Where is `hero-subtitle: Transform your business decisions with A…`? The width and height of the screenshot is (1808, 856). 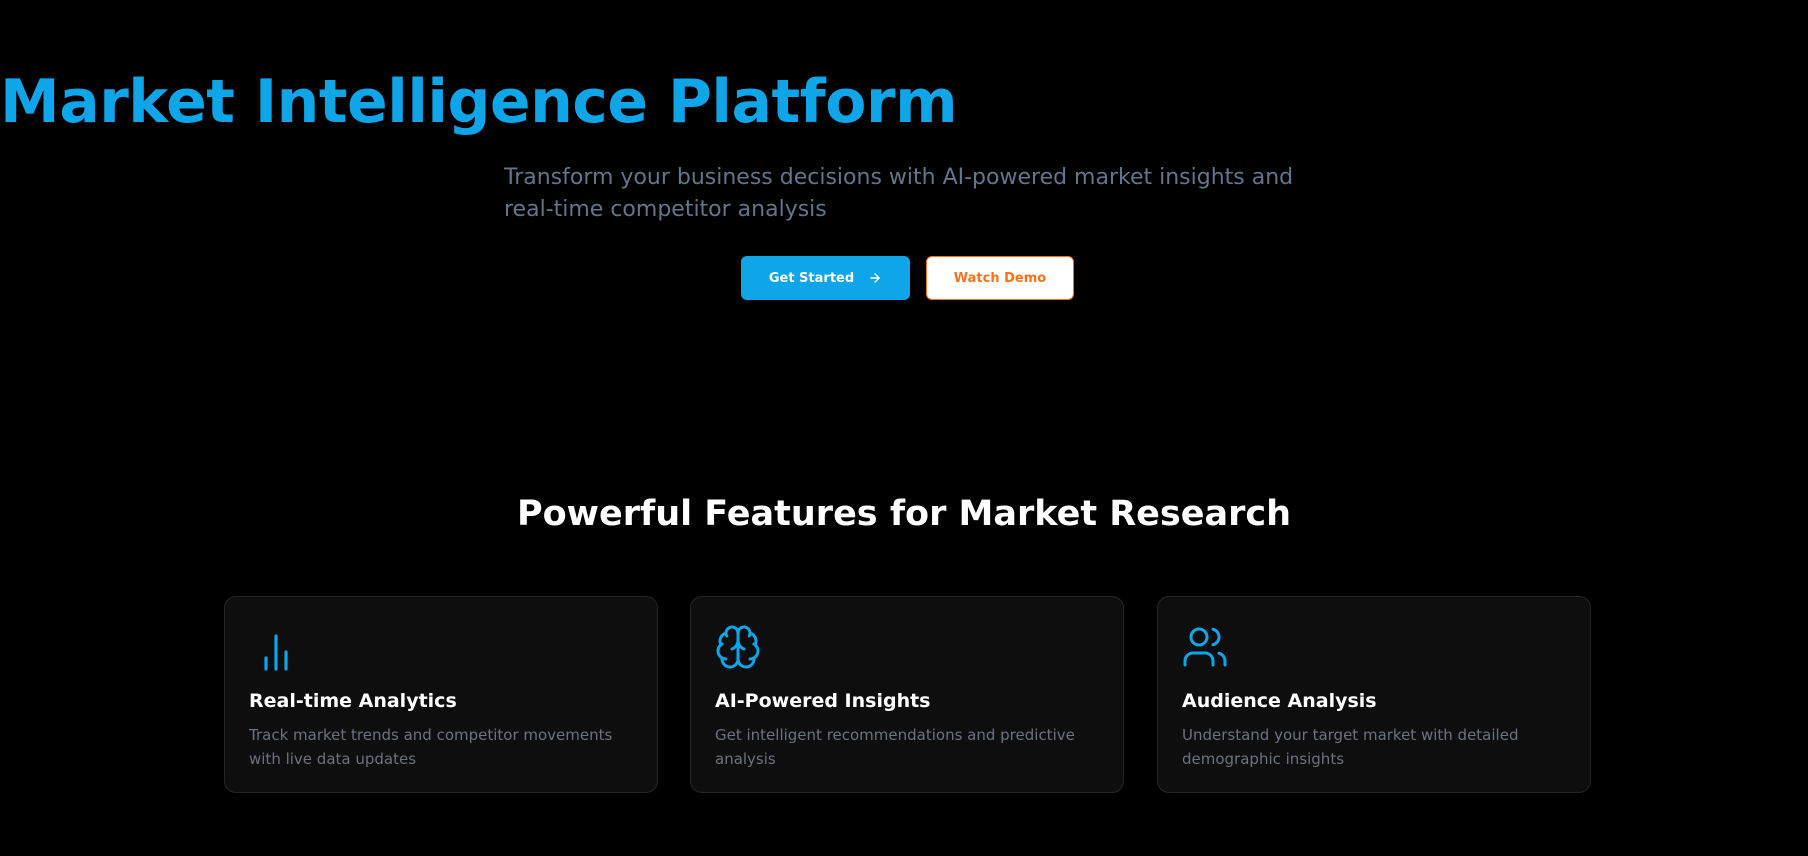
hero-subtitle: Transform your business decisions with A… is located at coordinates (899, 193).